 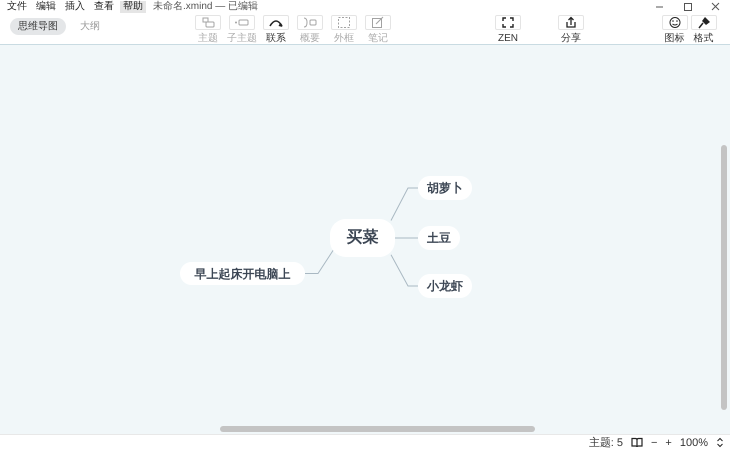 What do you see at coordinates (378, 22) in the screenshot?
I see `note-icon` at bounding box center [378, 22].